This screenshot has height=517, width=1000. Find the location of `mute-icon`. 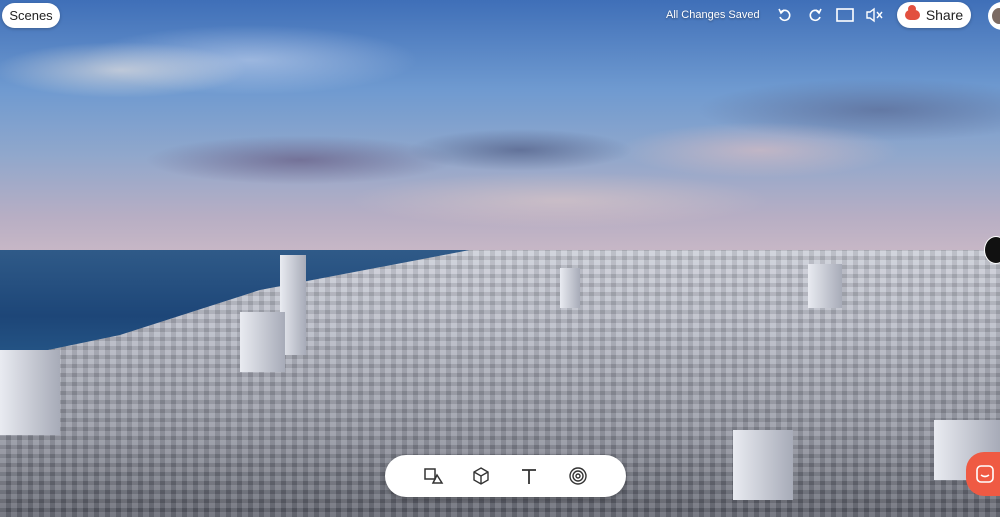

mute-icon is located at coordinates (875, 15).